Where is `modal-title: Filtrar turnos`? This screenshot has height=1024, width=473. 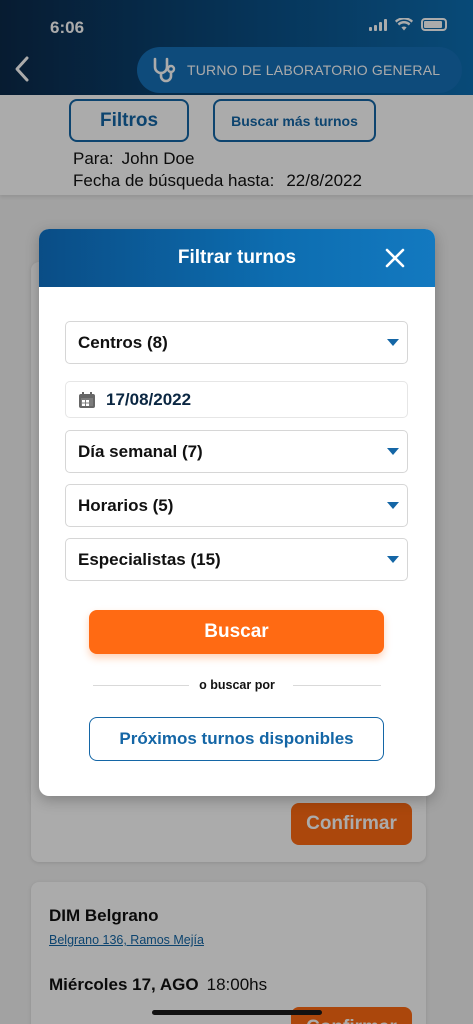 modal-title: Filtrar turnos is located at coordinates (237, 257).